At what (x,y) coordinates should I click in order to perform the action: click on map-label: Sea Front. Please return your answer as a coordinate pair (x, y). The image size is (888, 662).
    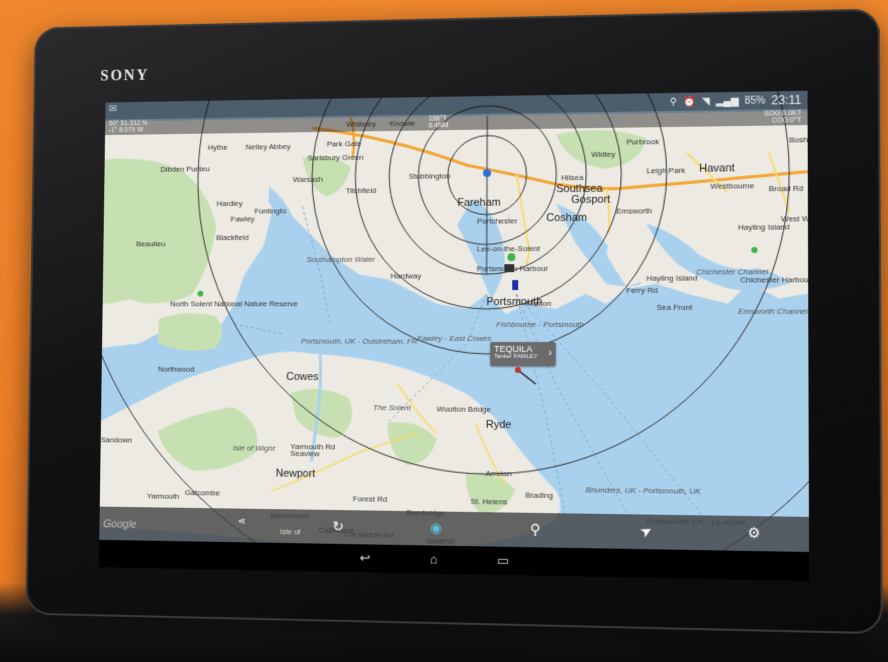
    Looking at the image, I should click on (675, 307).